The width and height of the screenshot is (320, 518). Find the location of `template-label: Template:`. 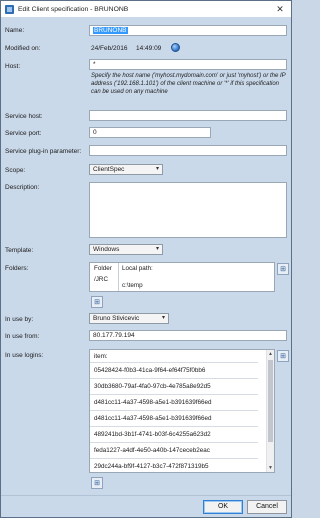

template-label: Template: is located at coordinates (19, 250).